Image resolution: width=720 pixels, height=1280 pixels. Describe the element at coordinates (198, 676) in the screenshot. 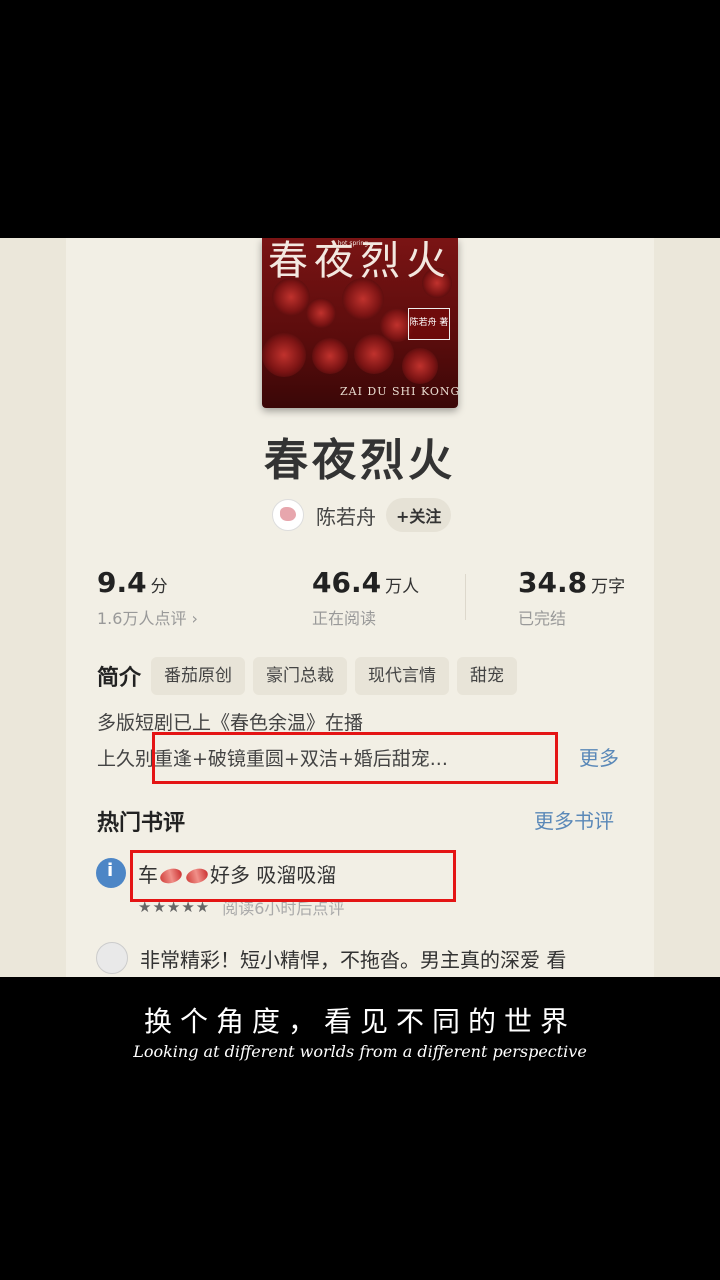

I see `tag-chip: 番茄原创` at that location.